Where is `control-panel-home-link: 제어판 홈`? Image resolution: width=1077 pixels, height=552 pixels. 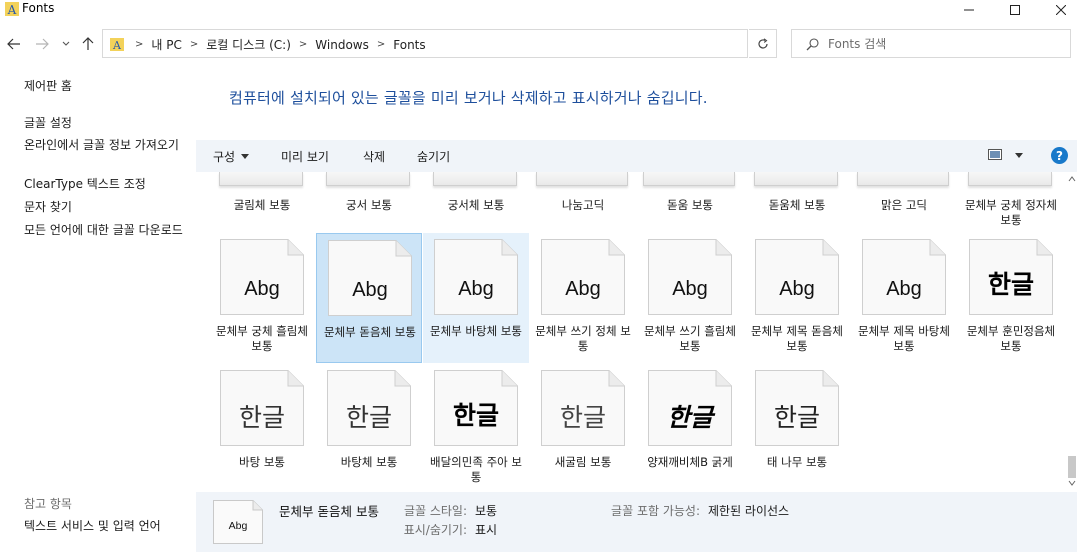 control-panel-home-link: 제어판 홈 is located at coordinates (106, 86).